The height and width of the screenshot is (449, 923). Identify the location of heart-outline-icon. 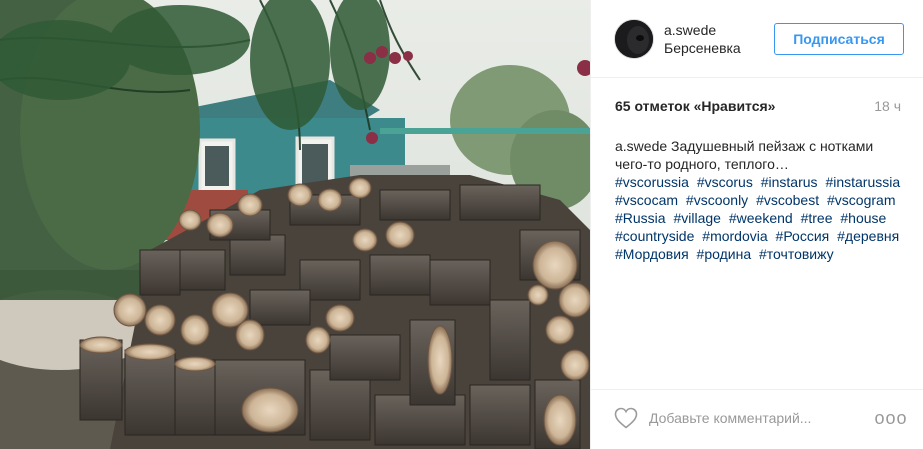
(626, 418).